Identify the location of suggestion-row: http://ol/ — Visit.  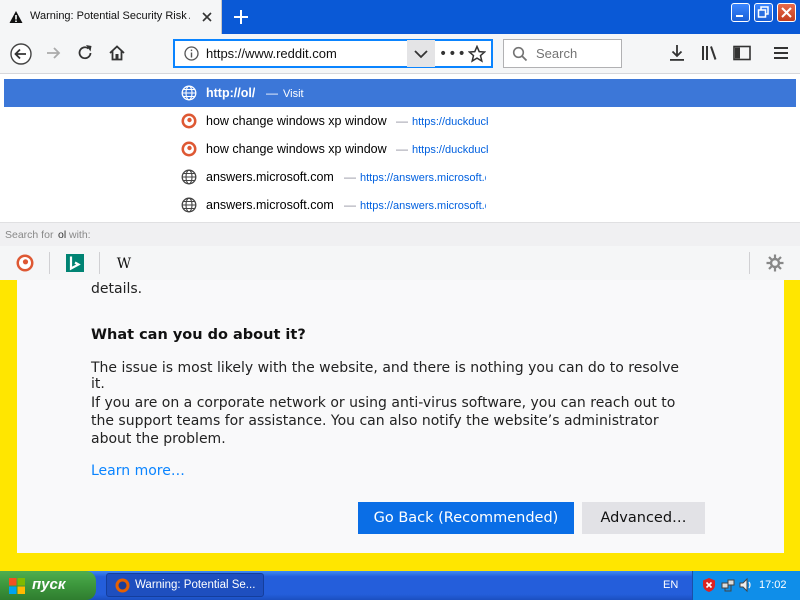
(400, 93).